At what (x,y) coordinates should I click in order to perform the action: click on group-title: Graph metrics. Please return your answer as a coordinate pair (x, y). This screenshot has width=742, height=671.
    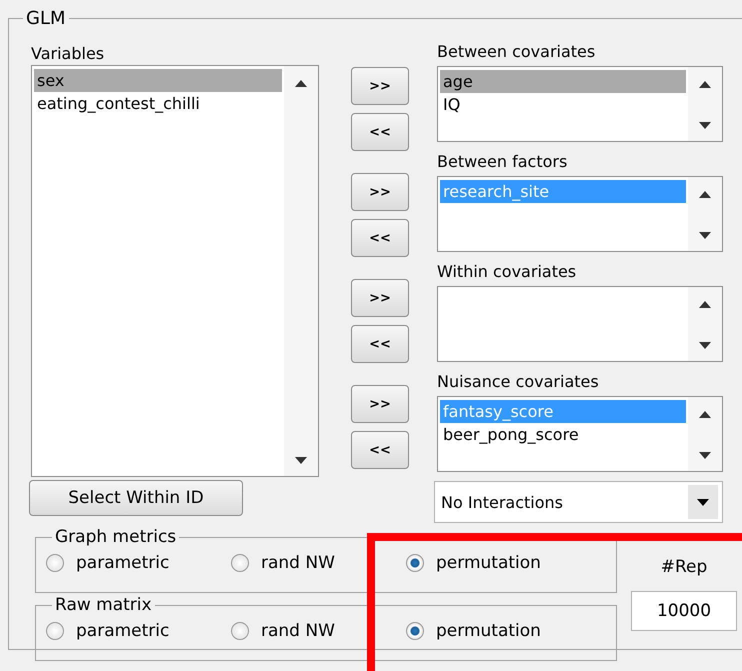
    Looking at the image, I should click on (116, 537).